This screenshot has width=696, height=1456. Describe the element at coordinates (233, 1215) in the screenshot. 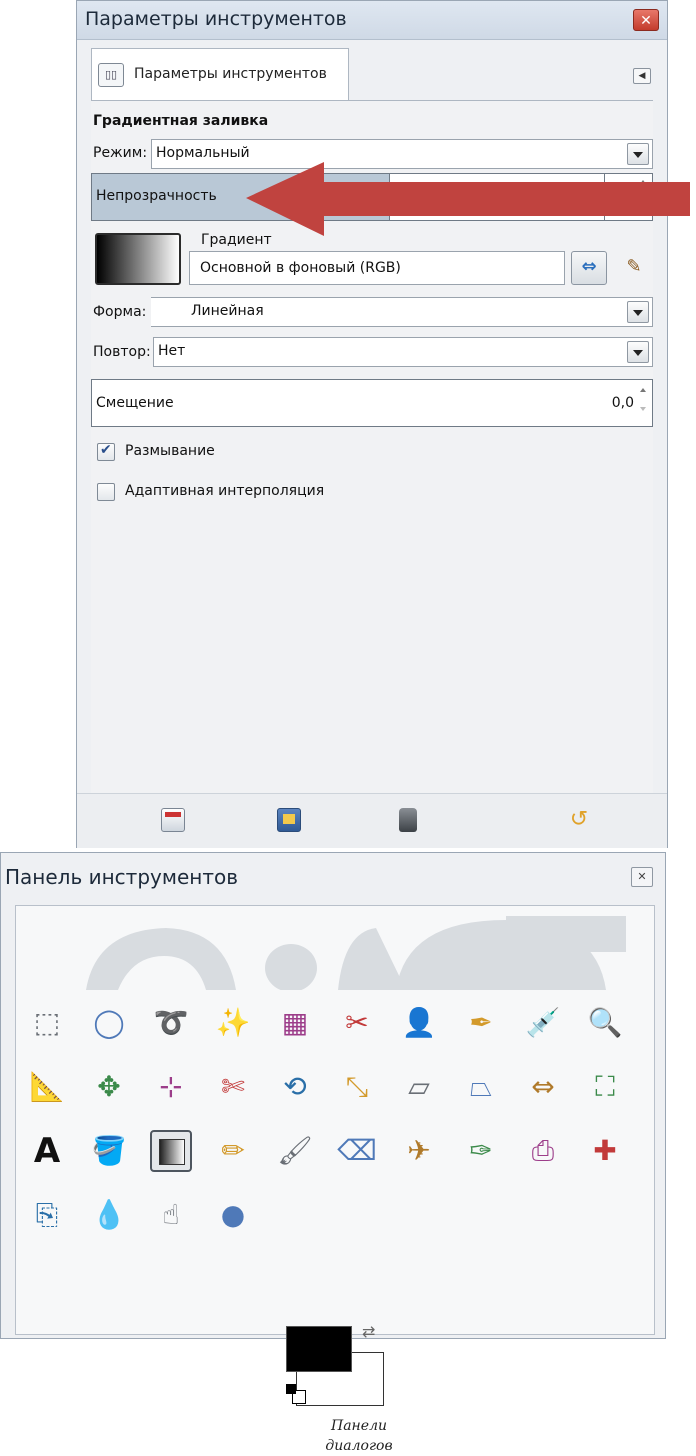

I see `dodge-burn-icon: ●` at that location.